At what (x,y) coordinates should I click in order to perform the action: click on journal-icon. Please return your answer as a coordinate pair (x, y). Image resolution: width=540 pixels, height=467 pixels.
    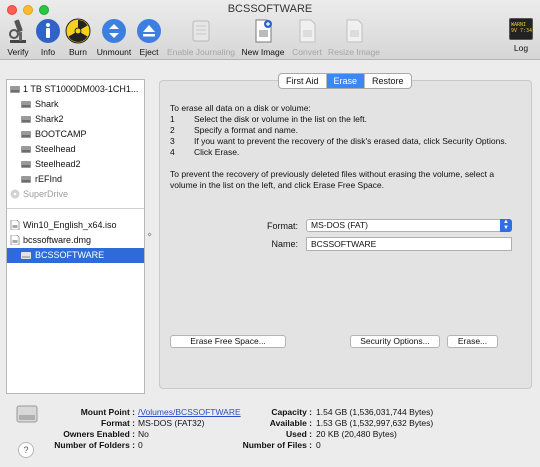
    Looking at the image, I should click on (201, 31).